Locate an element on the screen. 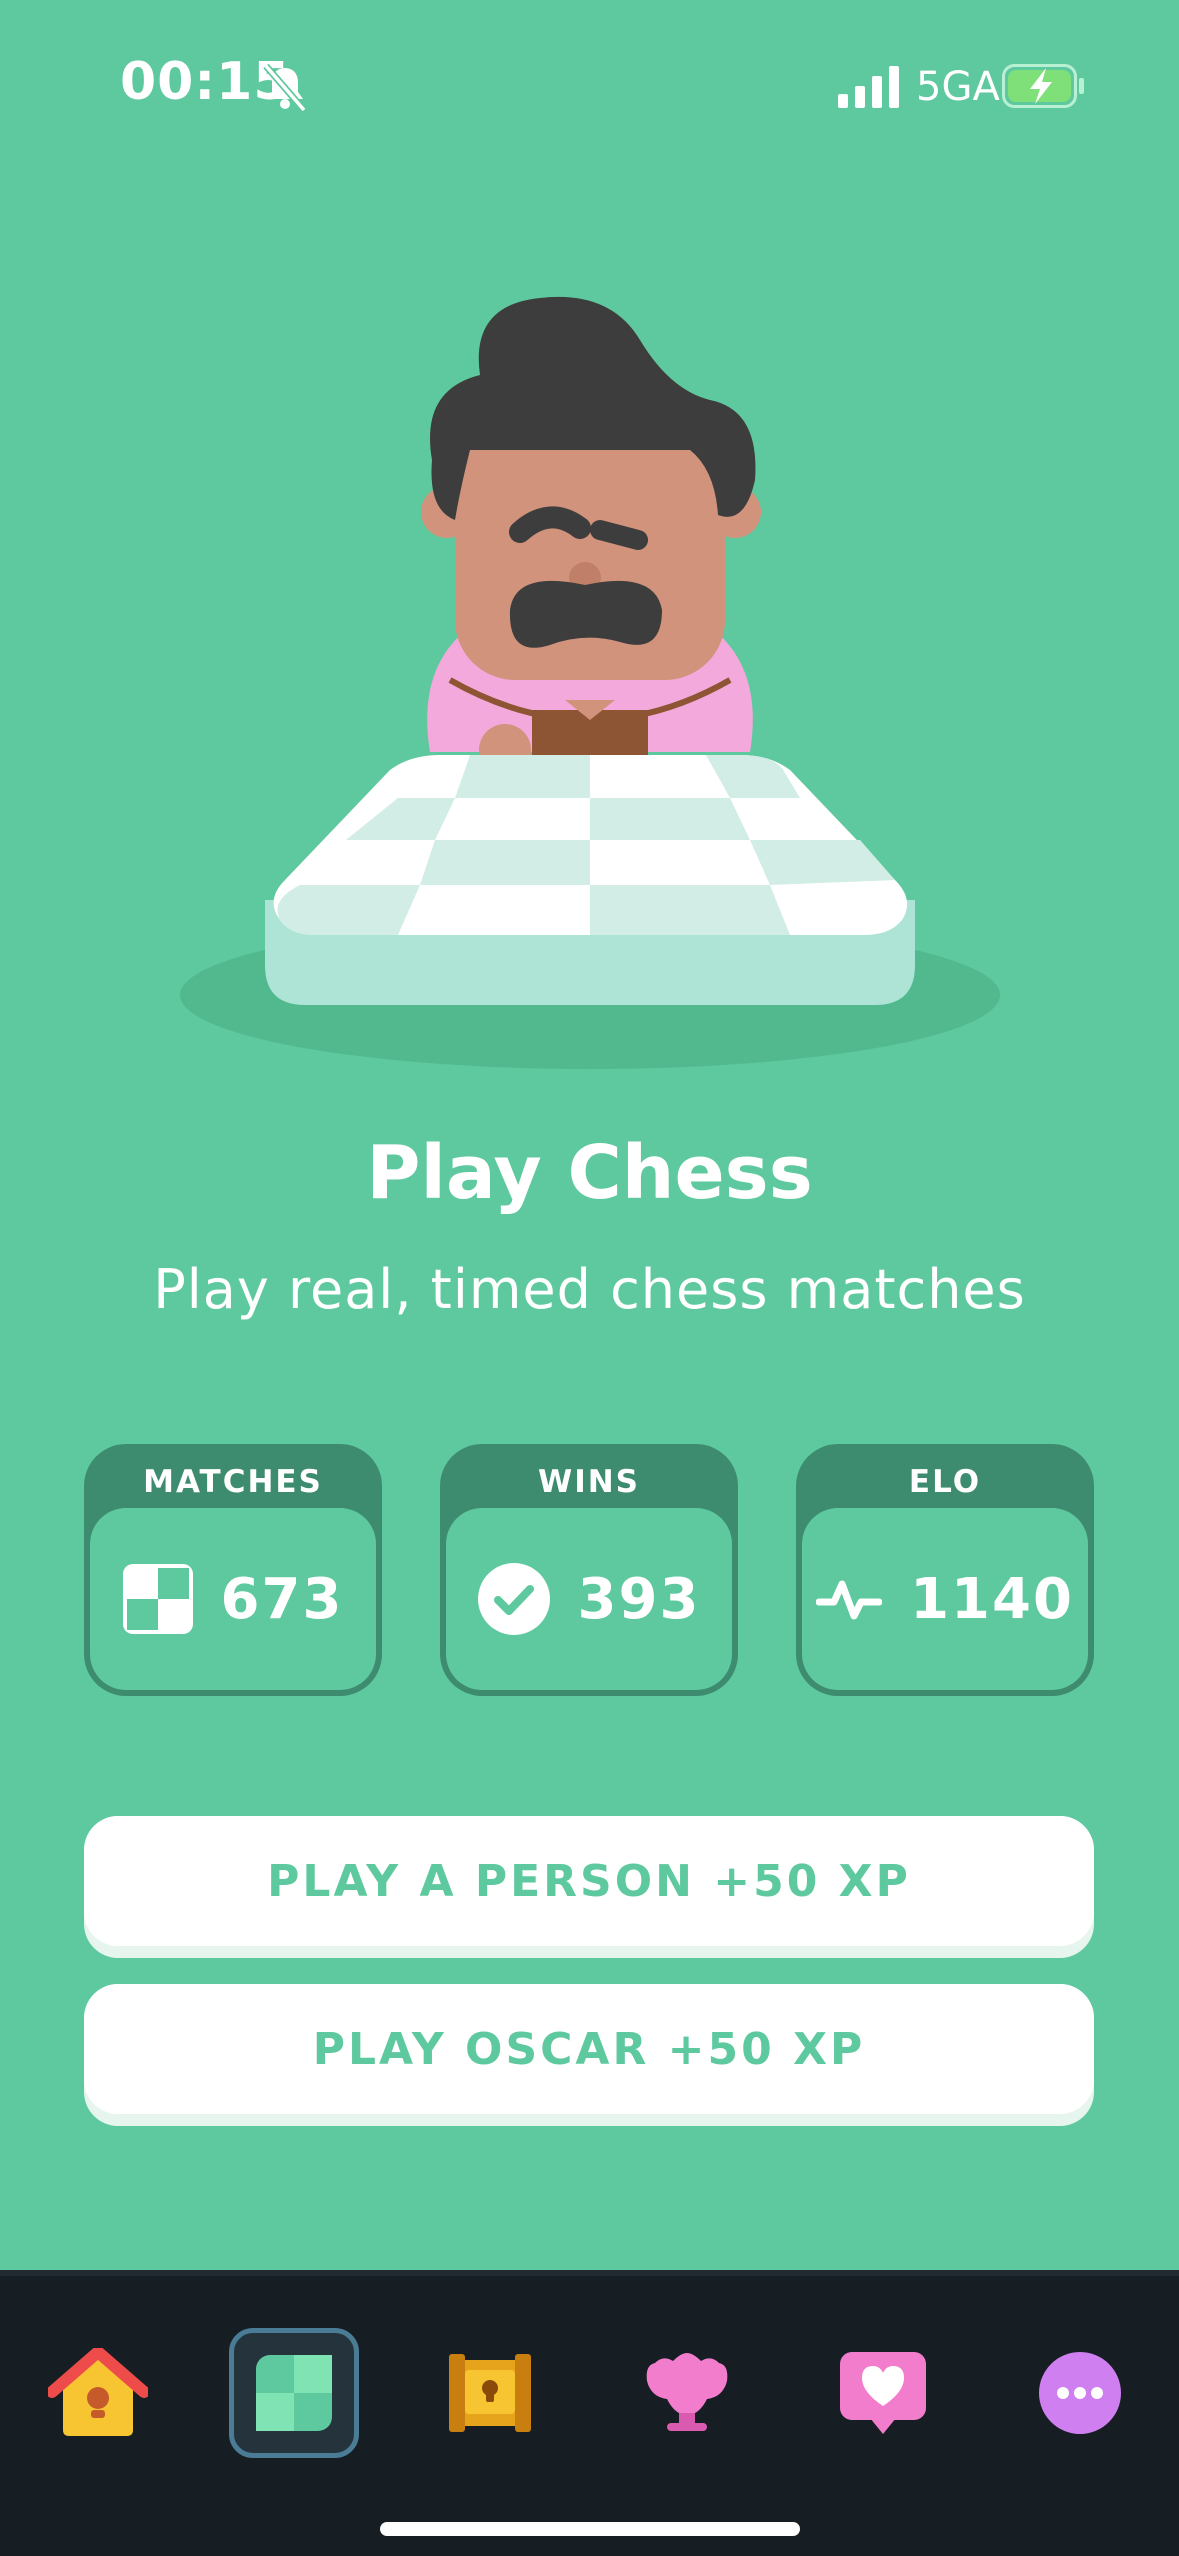 This screenshot has width=1179, height=2556. signal-icon is located at coordinates (868, 87).